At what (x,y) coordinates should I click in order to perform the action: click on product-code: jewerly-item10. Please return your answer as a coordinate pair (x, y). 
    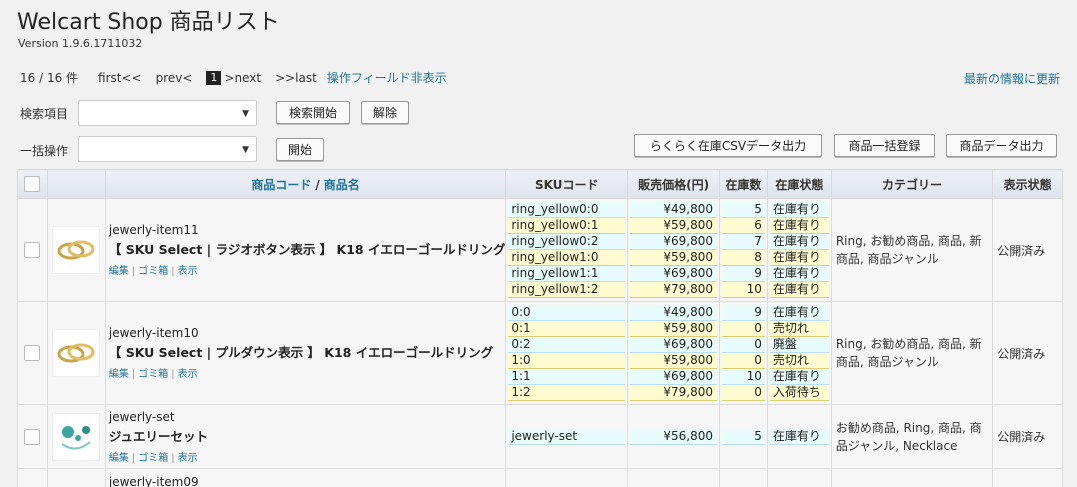
    Looking at the image, I should click on (153, 333).